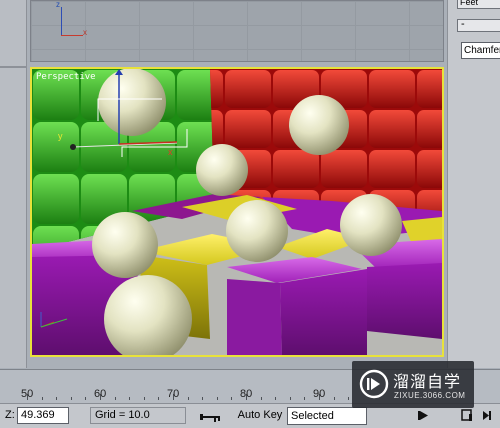  Describe the element at coordinates (430, 395) in the screenshot. I see `watermark-url: ZIXUE.3066.COM` at that location.